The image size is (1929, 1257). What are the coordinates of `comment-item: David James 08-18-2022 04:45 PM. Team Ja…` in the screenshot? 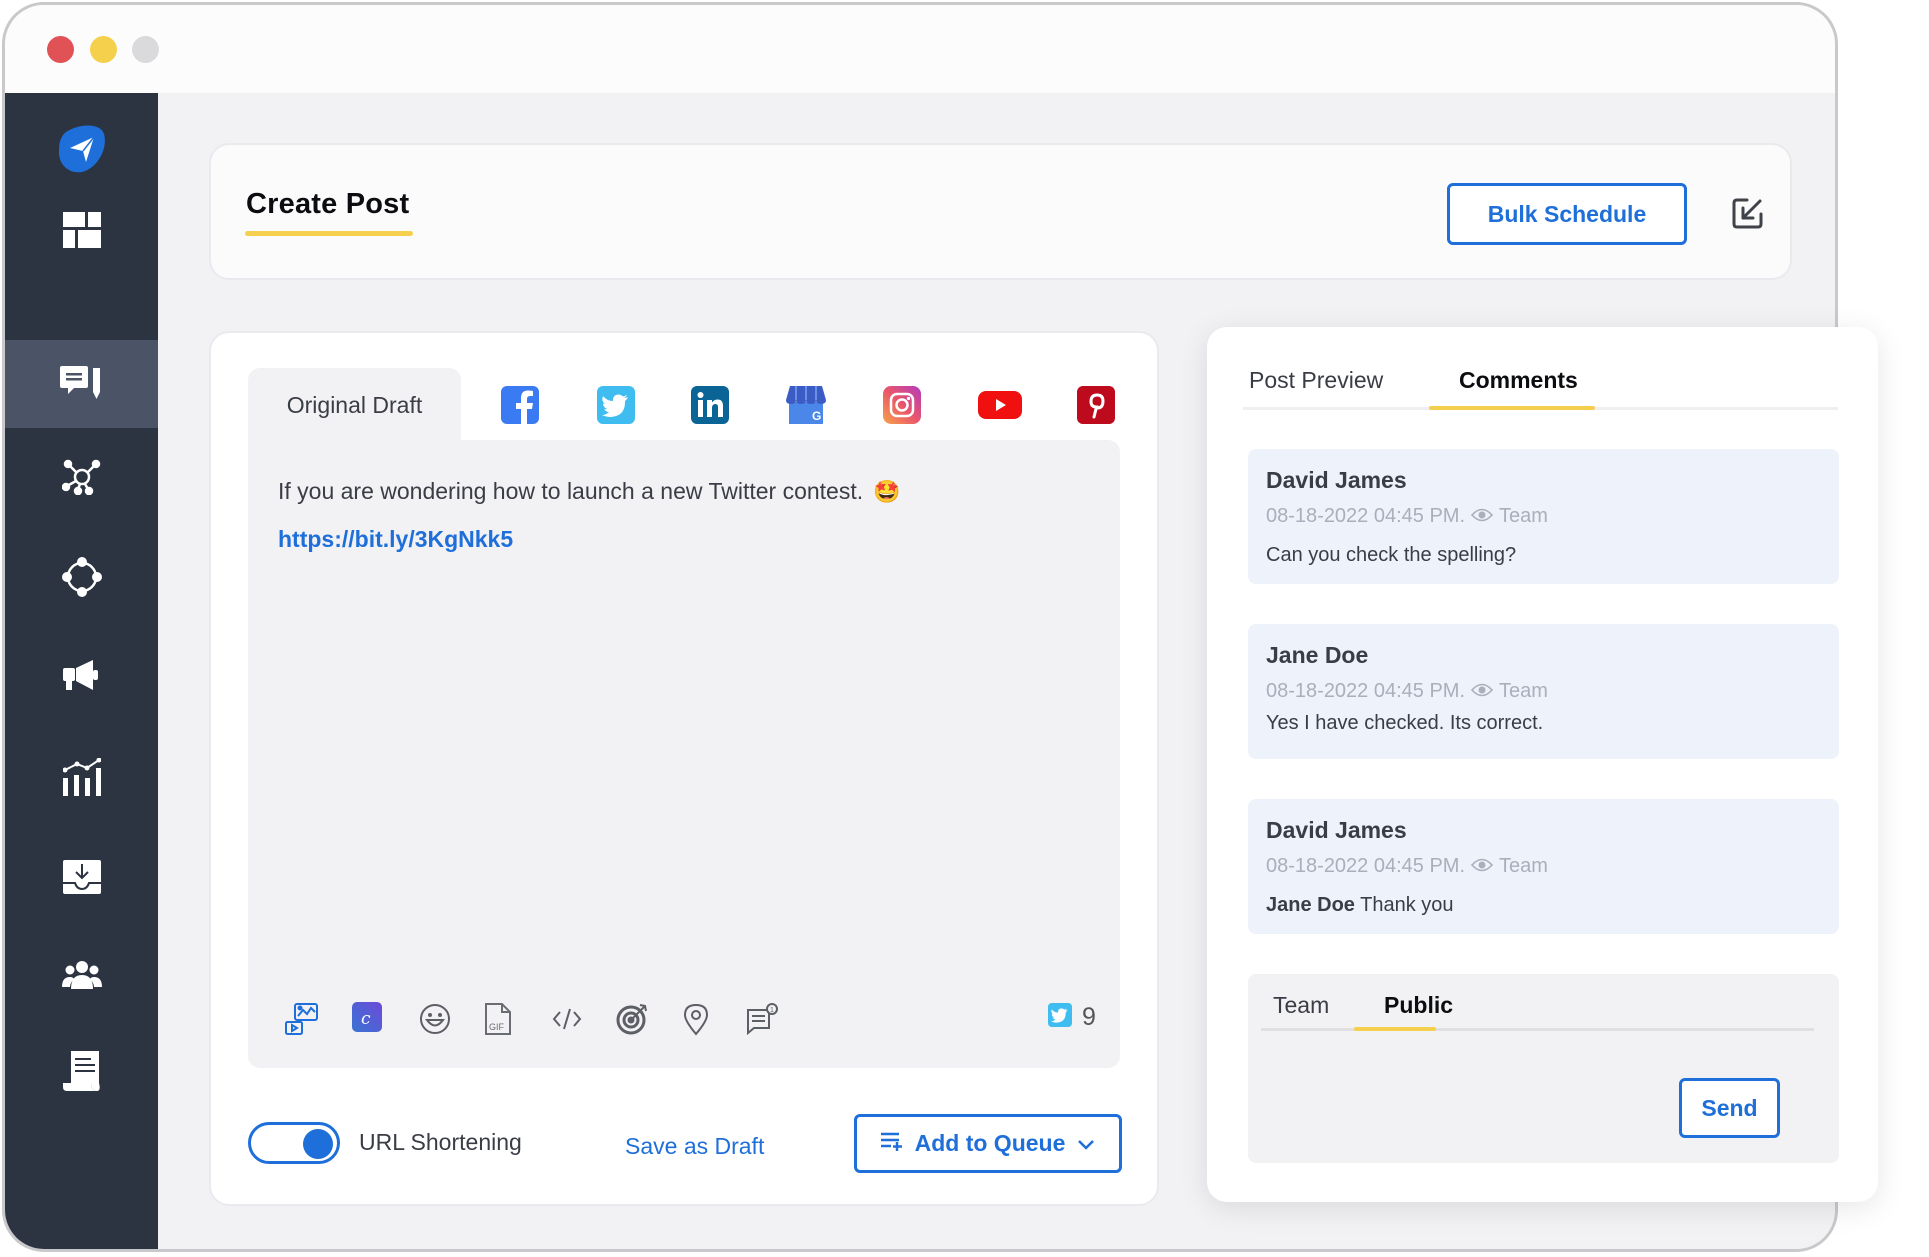 It's located at (1543, 866).